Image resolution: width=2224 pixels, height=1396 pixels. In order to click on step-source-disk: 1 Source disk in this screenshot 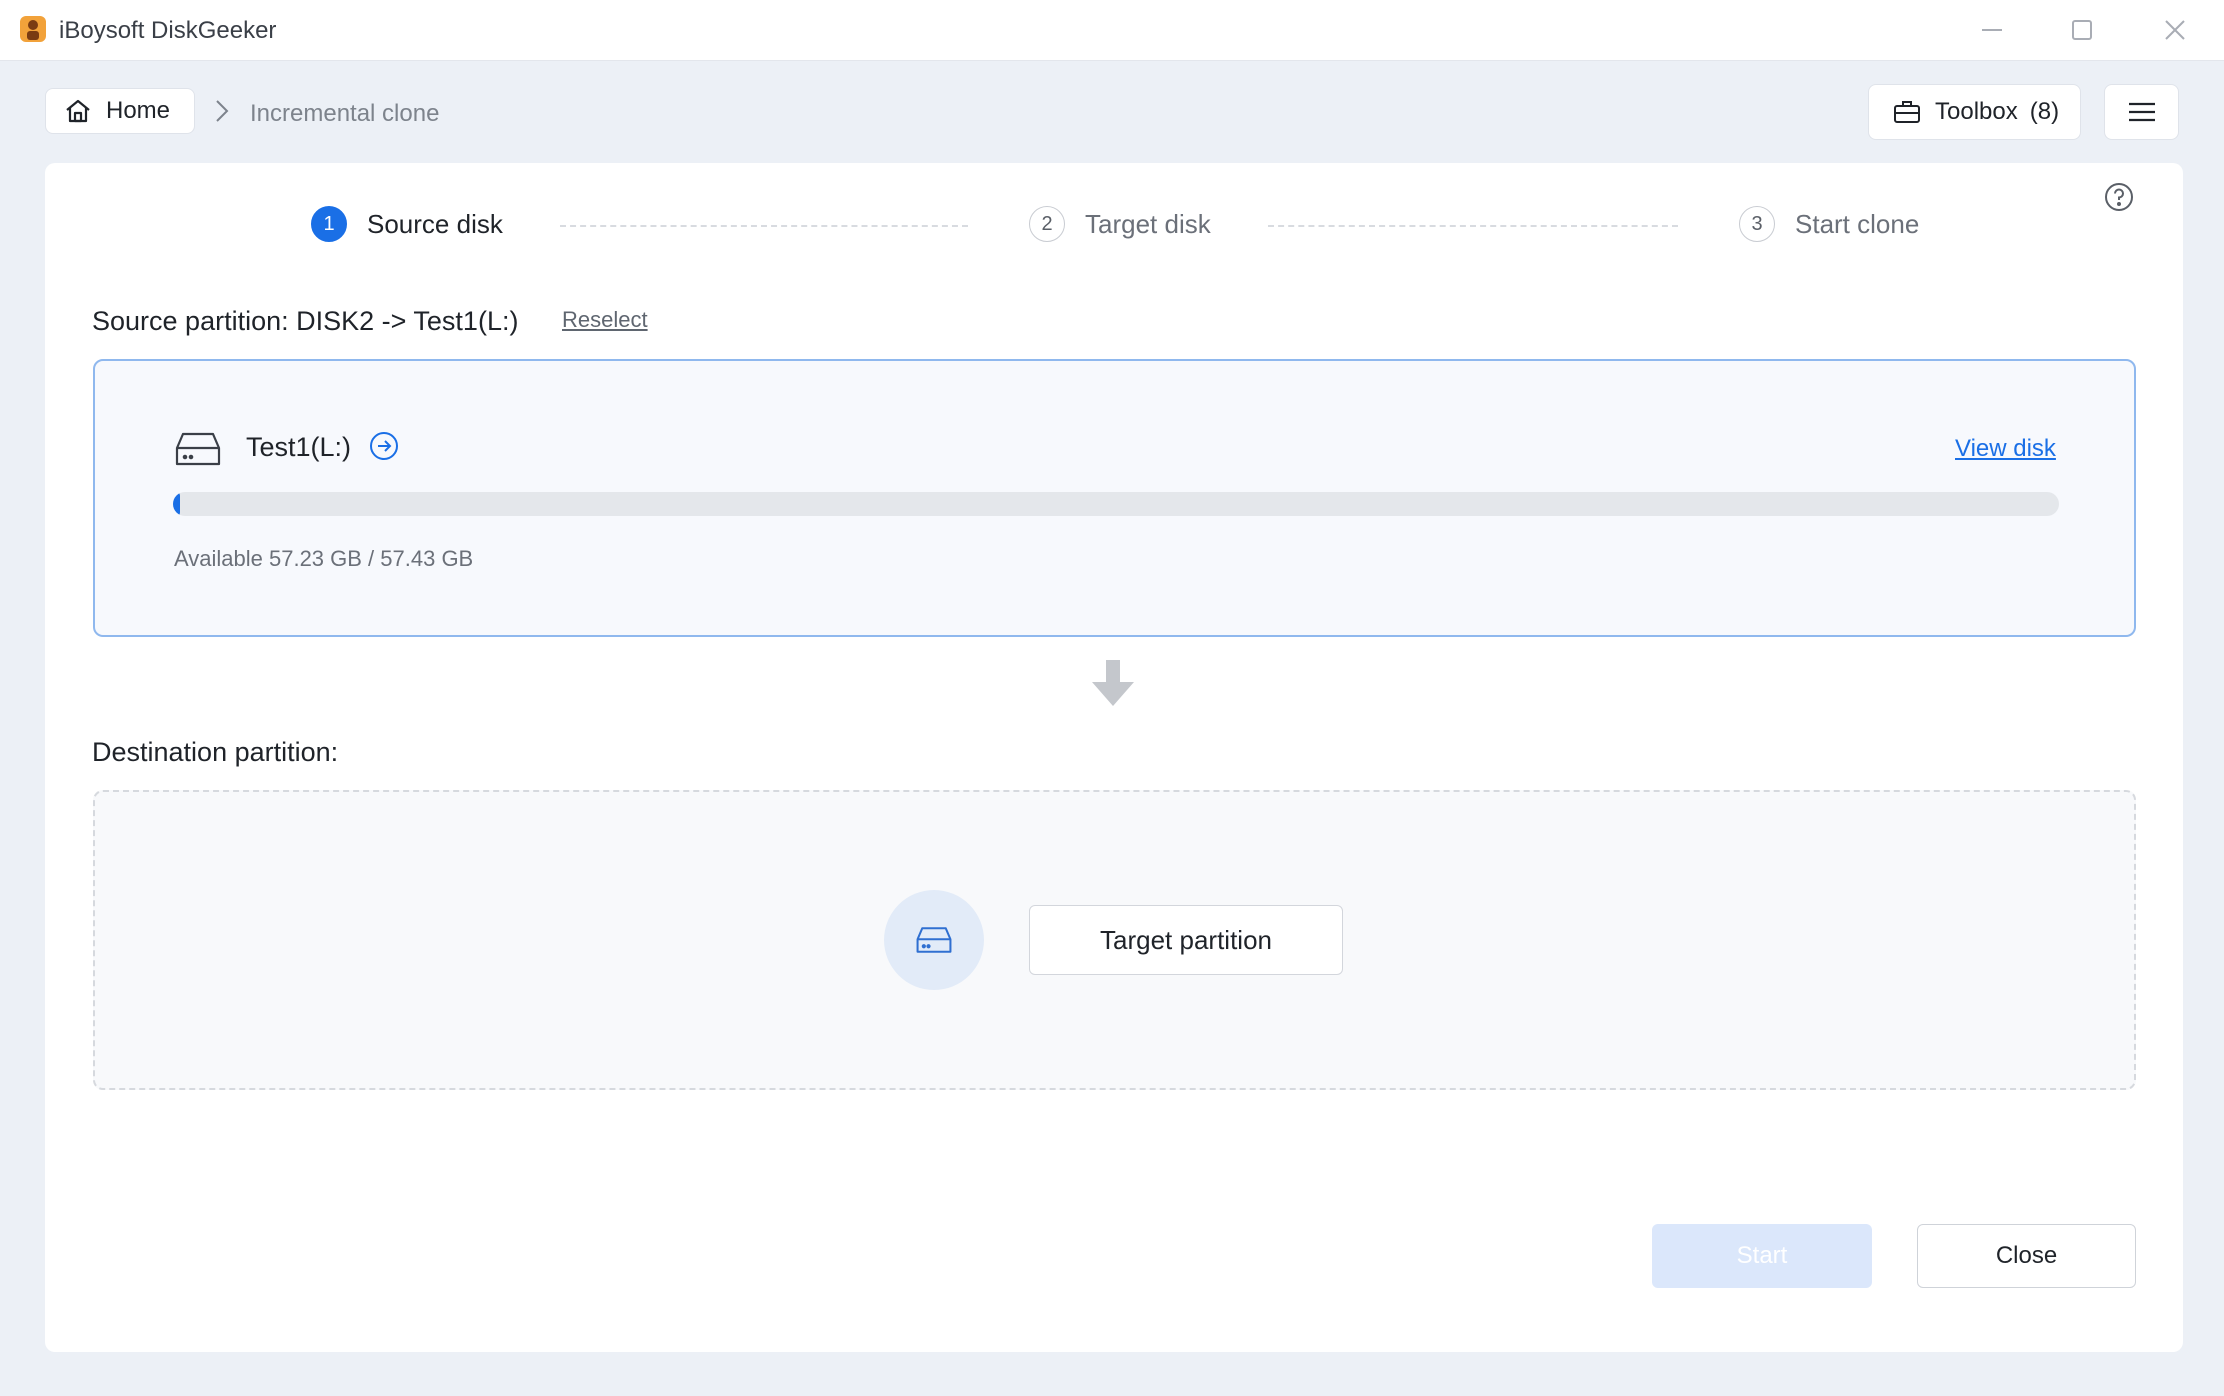, I will do `click(407, 224)`.